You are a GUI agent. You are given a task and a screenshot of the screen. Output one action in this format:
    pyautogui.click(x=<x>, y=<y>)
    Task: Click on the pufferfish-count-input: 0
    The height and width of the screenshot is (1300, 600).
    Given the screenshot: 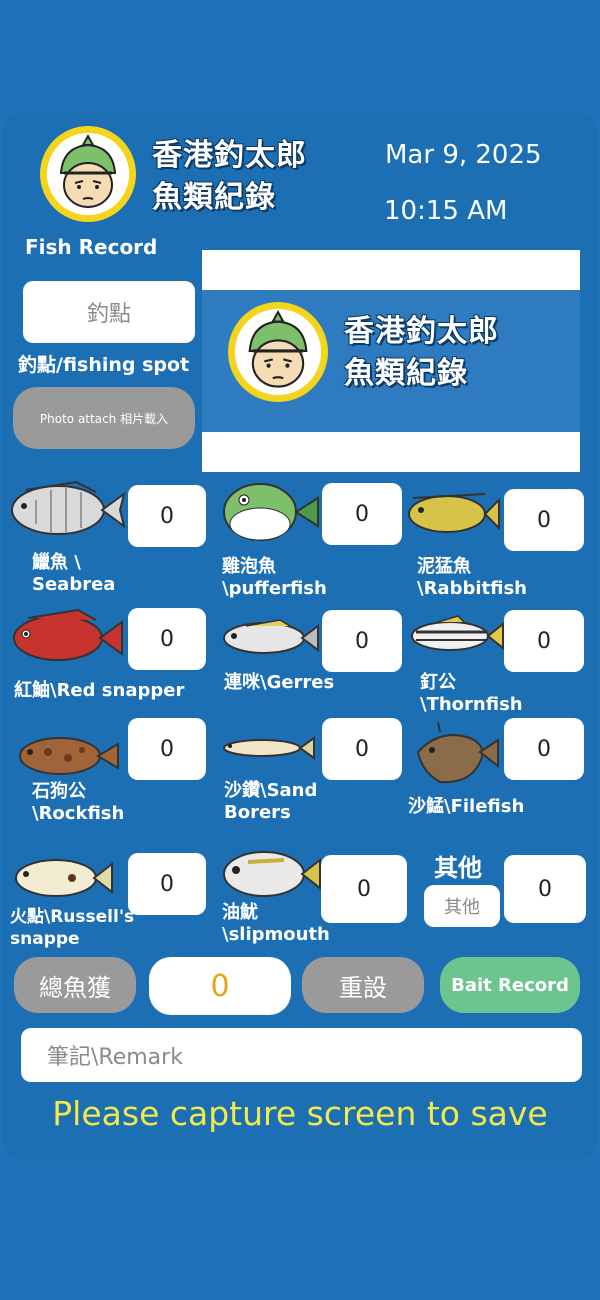 What is the action you would take?
    pyautogui.click(x=362, y=514)
    